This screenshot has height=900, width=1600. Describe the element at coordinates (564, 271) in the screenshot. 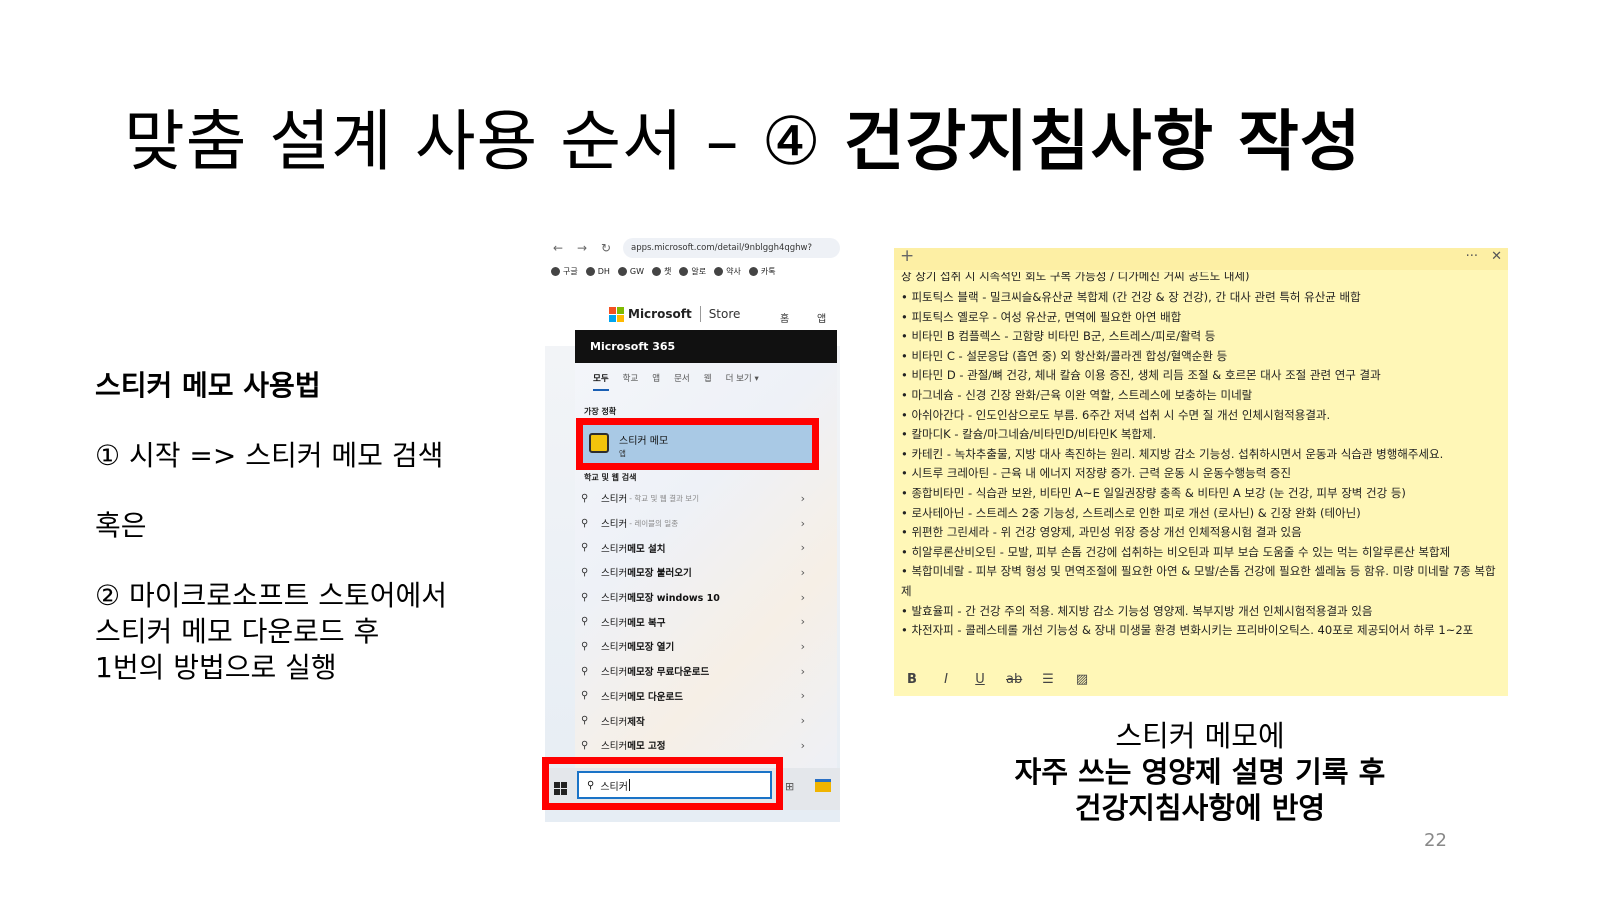

I see `bookmark: 구글` at that location.